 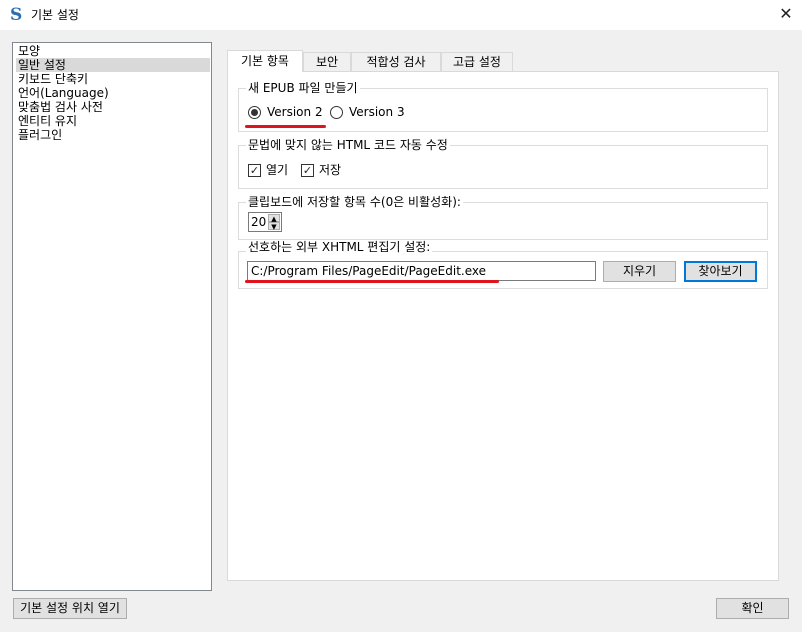 I want to click on tab-advanced: 고급 설정, so click(x=477, y=61).